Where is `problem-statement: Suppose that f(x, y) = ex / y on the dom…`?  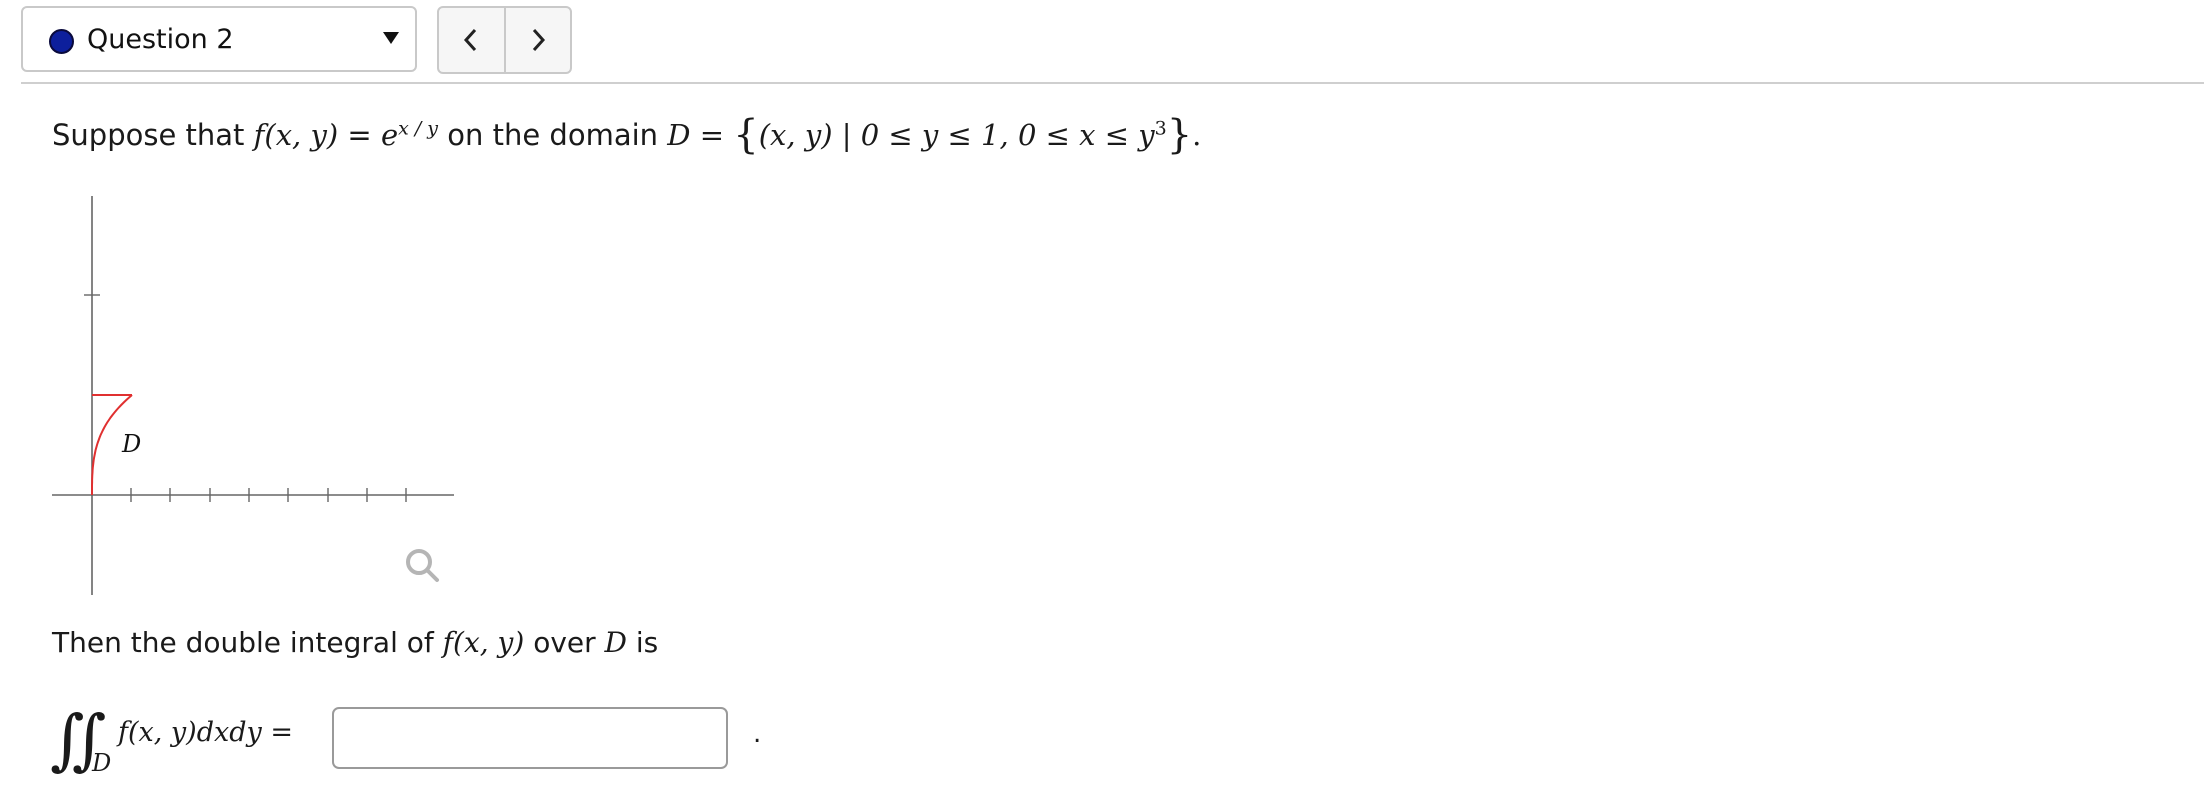 problem-statement: Suppose that f(x, y) = ex / y on the dom… is located at coordinates (626, 135).